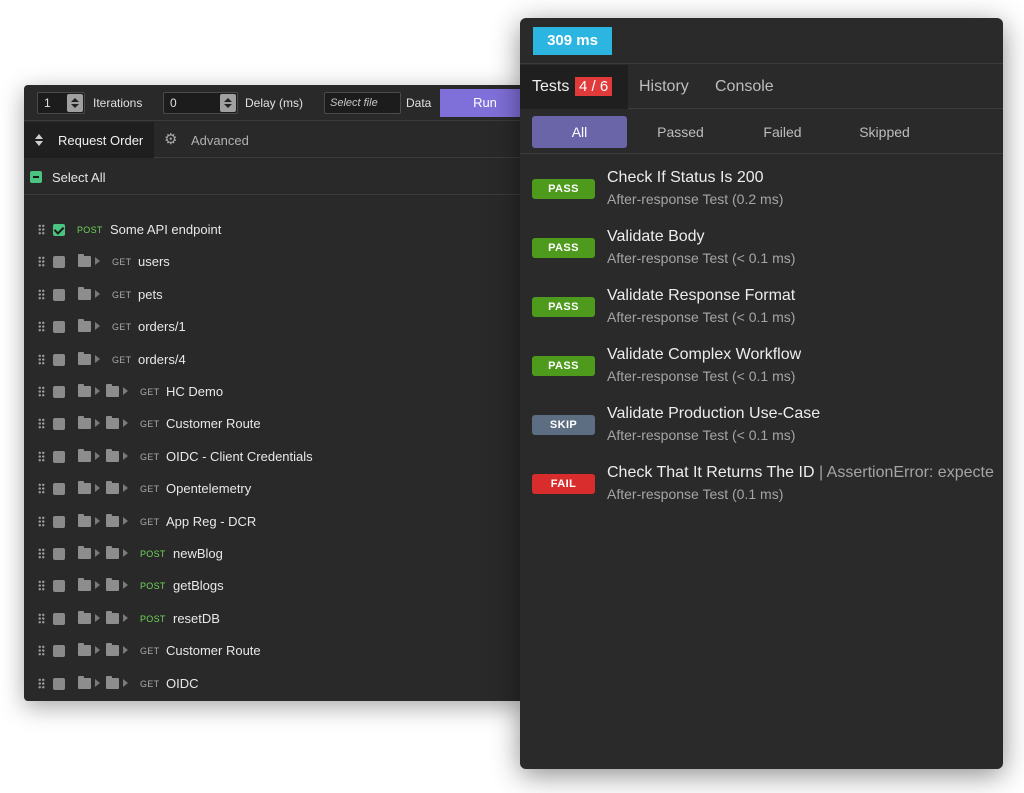 This screenshot has width=1024, height=793. Describe the element at coordinates (274, 392) in the screenshot. I see `request-row: GET HC Demo` at that location.